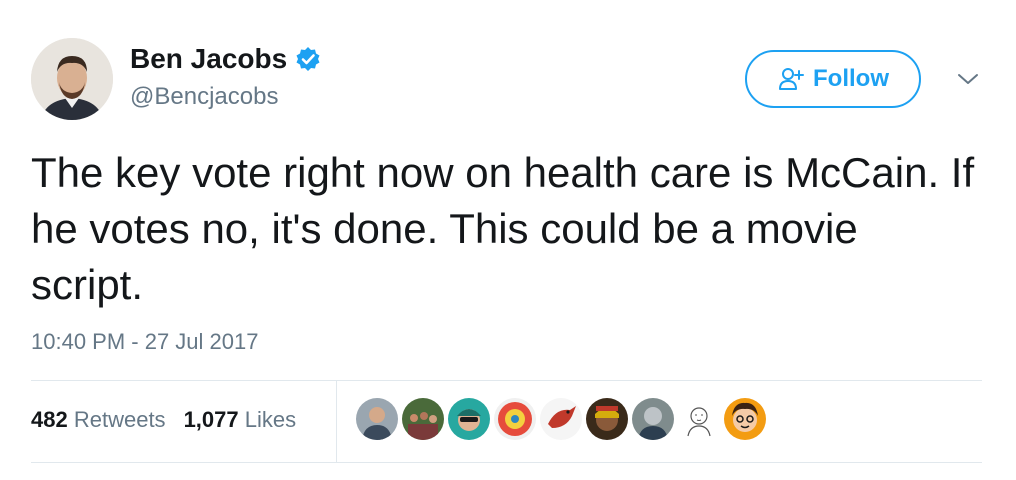 This screenshot has width=1016, height=480. Describe the element at coordinates (308, 59) in the screenshot. I see `verified-badge-icon` at that location.